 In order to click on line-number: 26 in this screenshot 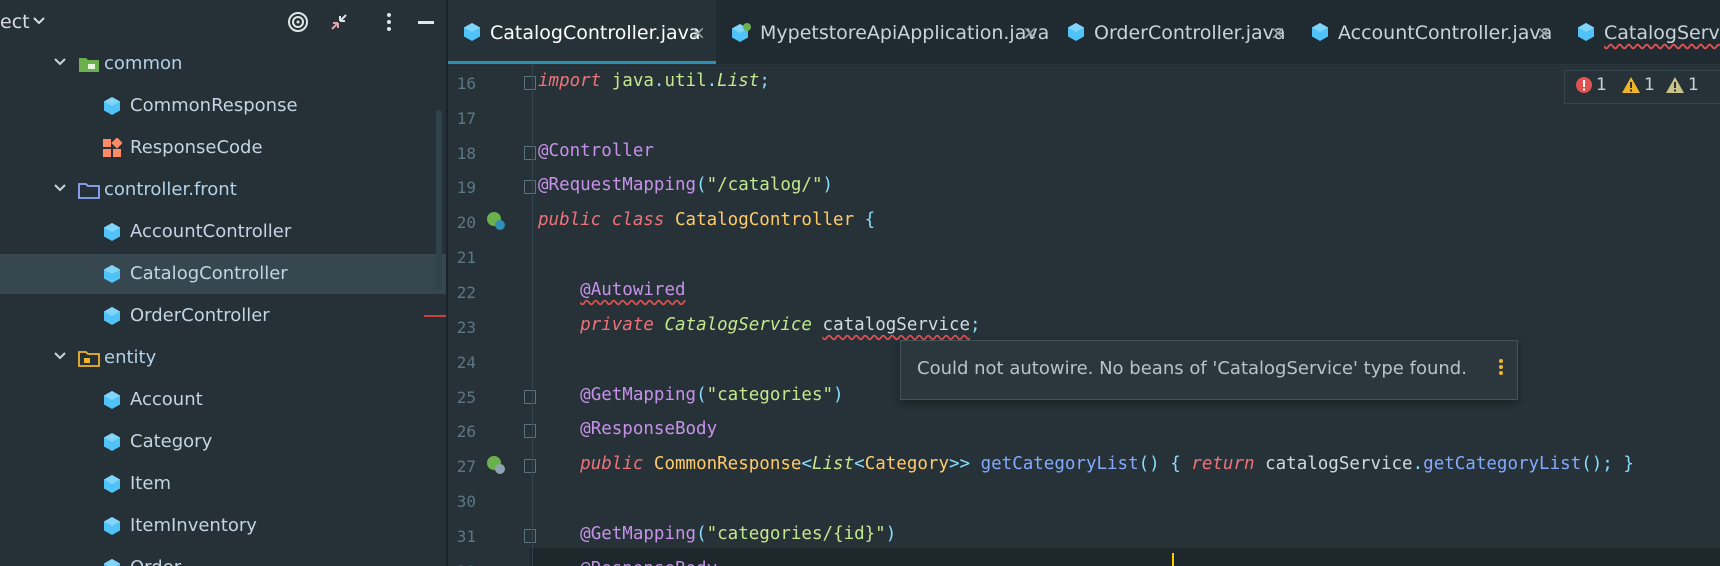, I will do `click(466, 431)`.